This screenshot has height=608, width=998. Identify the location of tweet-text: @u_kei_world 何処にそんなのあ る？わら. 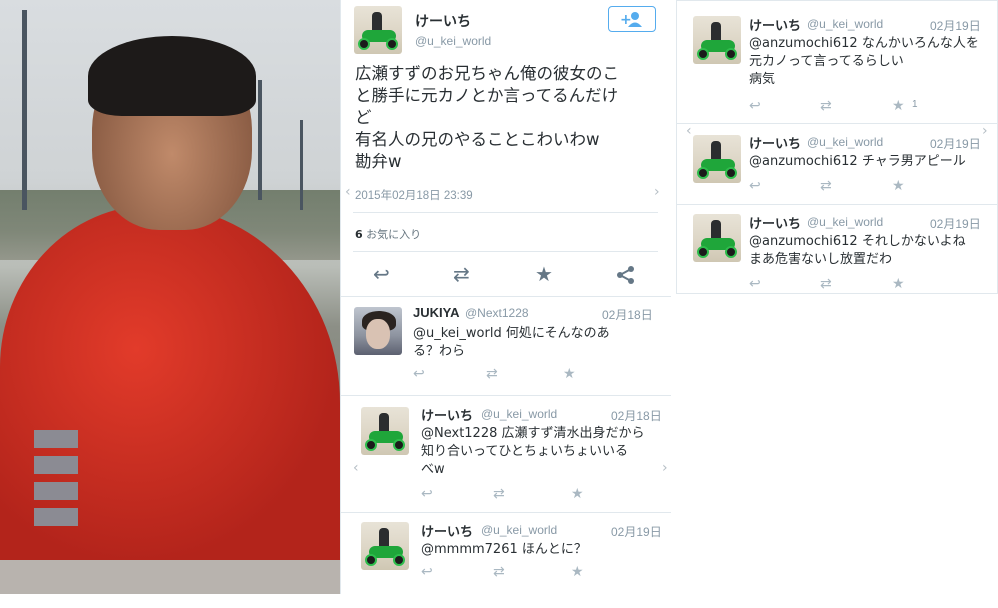
(511, 342).